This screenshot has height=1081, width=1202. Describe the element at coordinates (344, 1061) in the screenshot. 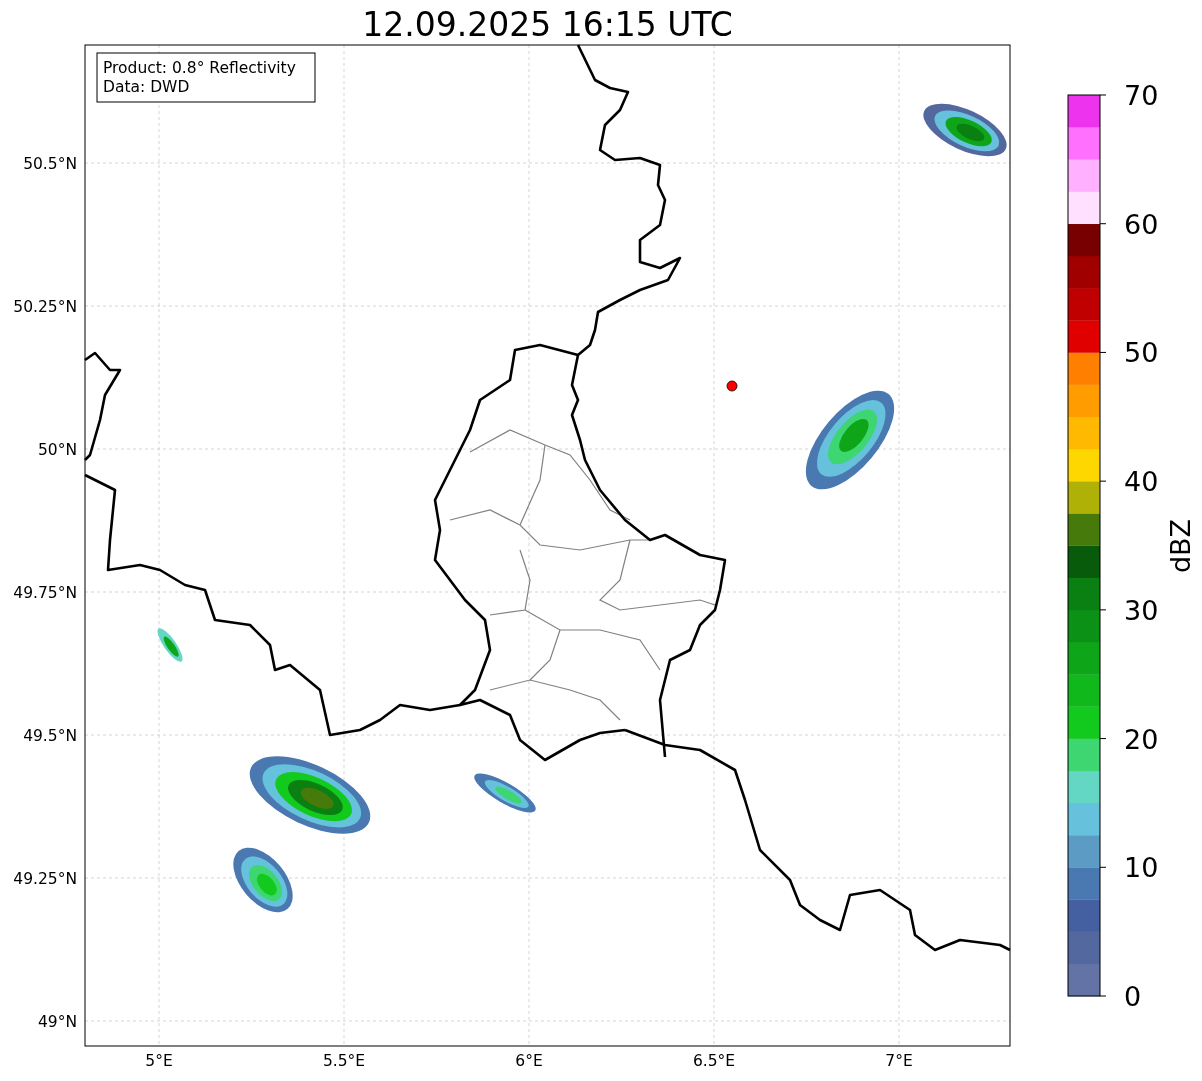

I see `longitude-label: 5.5°E` at that location.